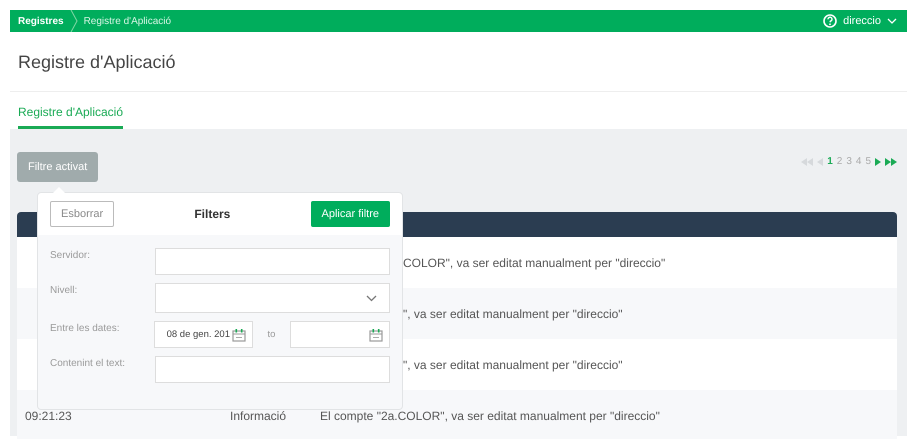 The width and height of the screenshot is (907, 439). I want to click on page-link: 2, so click(839, 161).